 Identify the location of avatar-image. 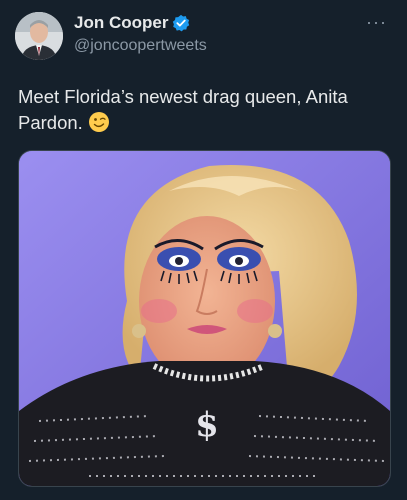
(39, 36).